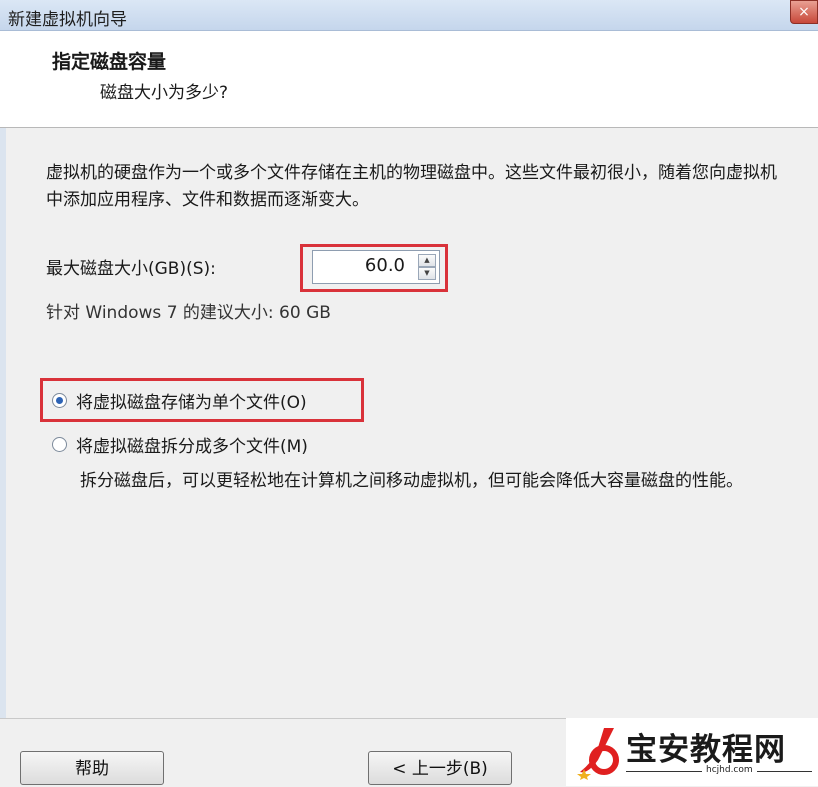  Describe the element at coordinates (192, 446) in the screenshot. I see `option-split-files-label: 将虚拟磁盘拆分成多个文件(M)` at that location.